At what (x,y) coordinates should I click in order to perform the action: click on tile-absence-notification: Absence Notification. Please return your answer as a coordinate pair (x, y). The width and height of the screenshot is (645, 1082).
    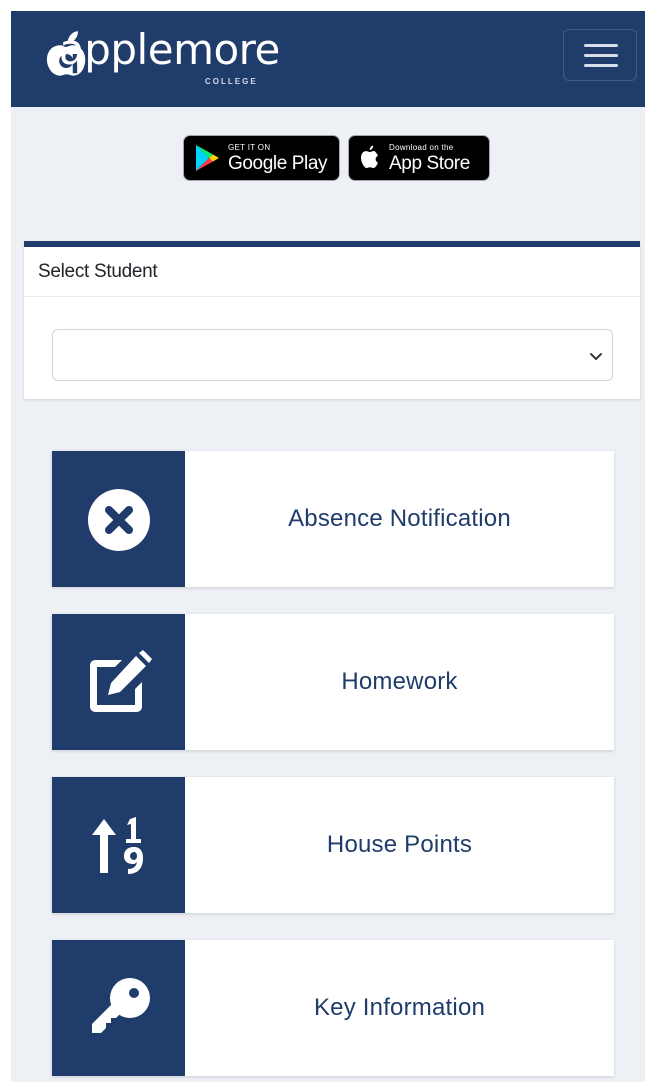
    Looking at the image, I should click on (333, 519).